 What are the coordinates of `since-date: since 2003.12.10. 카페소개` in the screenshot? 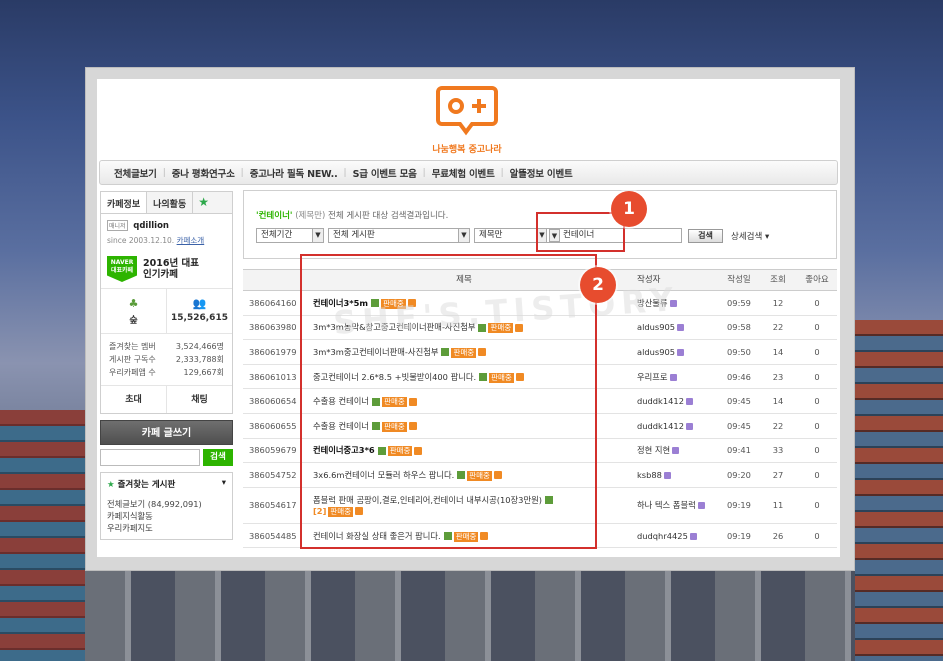 It's located at (166, 240).